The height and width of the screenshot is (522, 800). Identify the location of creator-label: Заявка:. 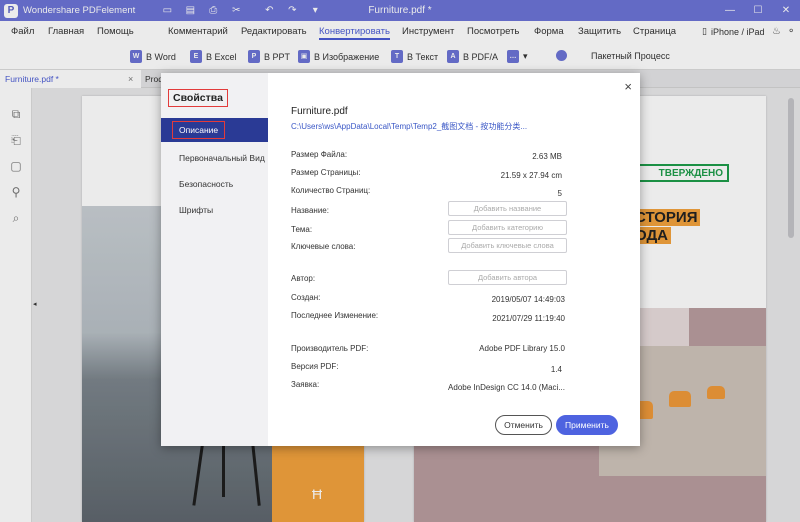
(305, 384).